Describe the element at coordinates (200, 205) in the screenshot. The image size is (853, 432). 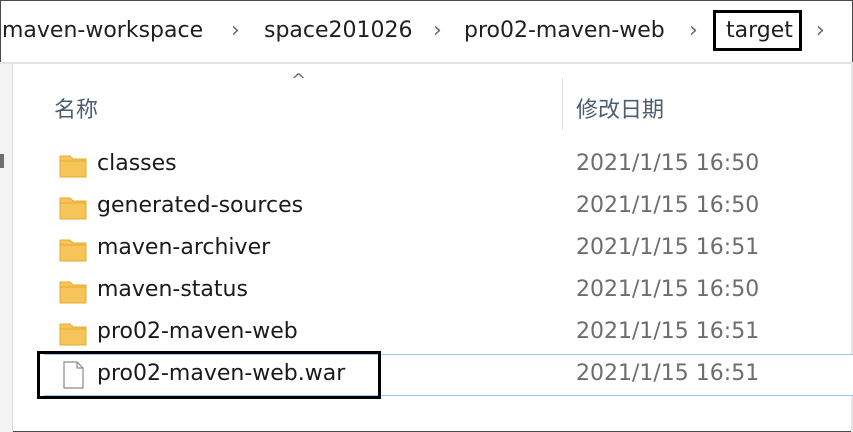
I see `file-name: generated-sources` at that location.